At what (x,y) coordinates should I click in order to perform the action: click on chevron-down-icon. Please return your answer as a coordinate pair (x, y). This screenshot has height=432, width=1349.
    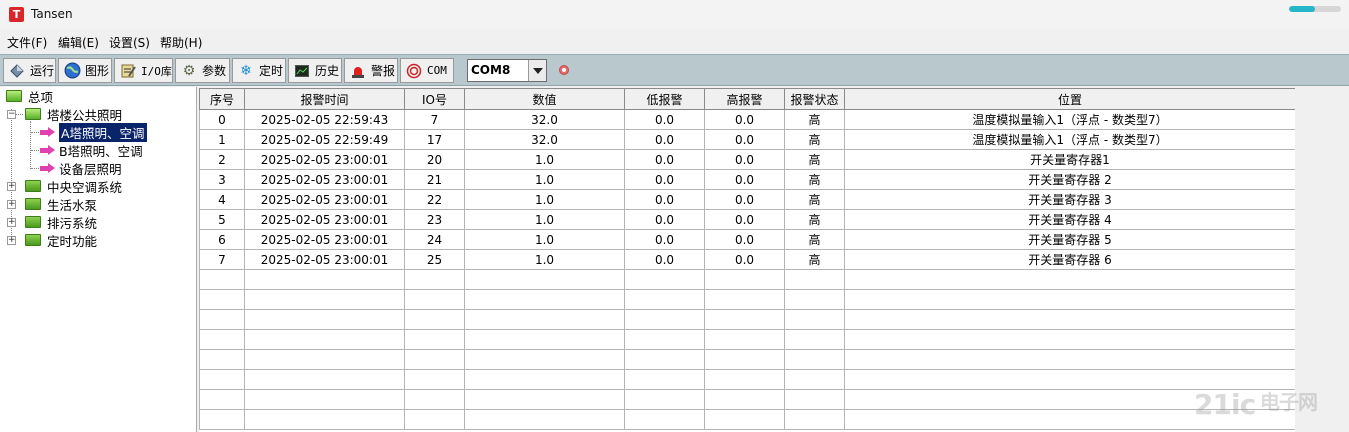
    Looking at the image, I should click on (537, 70).